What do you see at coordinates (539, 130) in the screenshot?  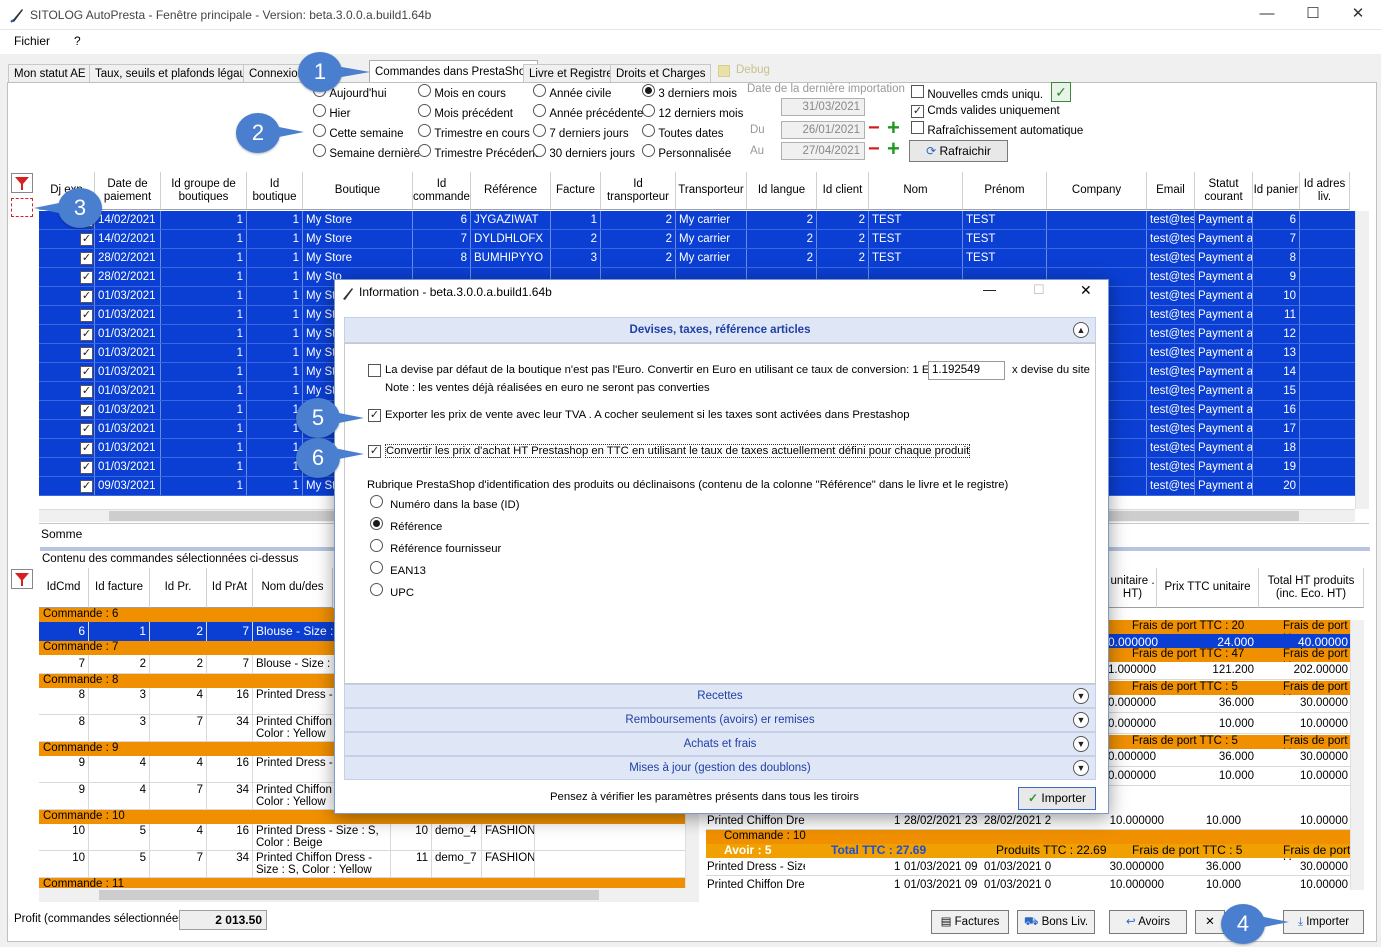 I see `radio-7-jours` at bounding box center [539, 130].